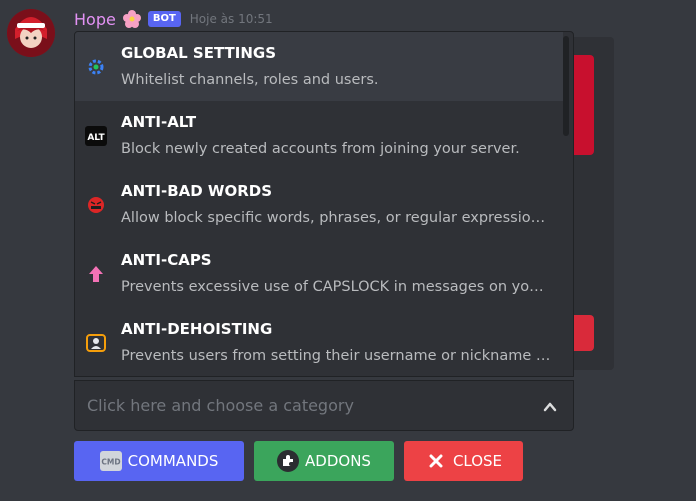 The width and height of the screenshot is (696, 501). I want to click on commands-button: CMD COMMANDS, so click(159, 461).